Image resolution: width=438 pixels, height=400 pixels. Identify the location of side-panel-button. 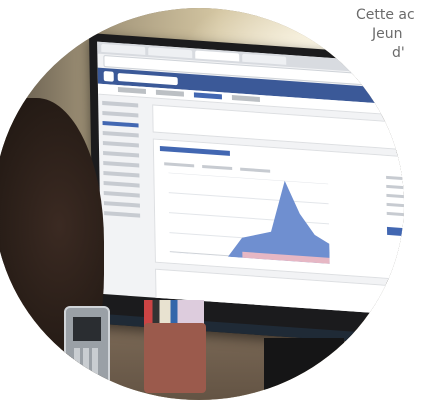
(395, 232).